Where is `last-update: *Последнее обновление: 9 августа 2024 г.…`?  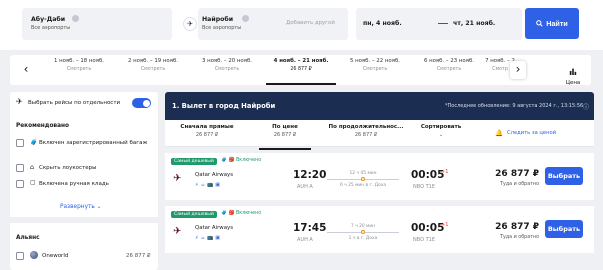
last-update: *Последнее обновление: 9 августа 2024 г.… is located at coordinates (514, 106).